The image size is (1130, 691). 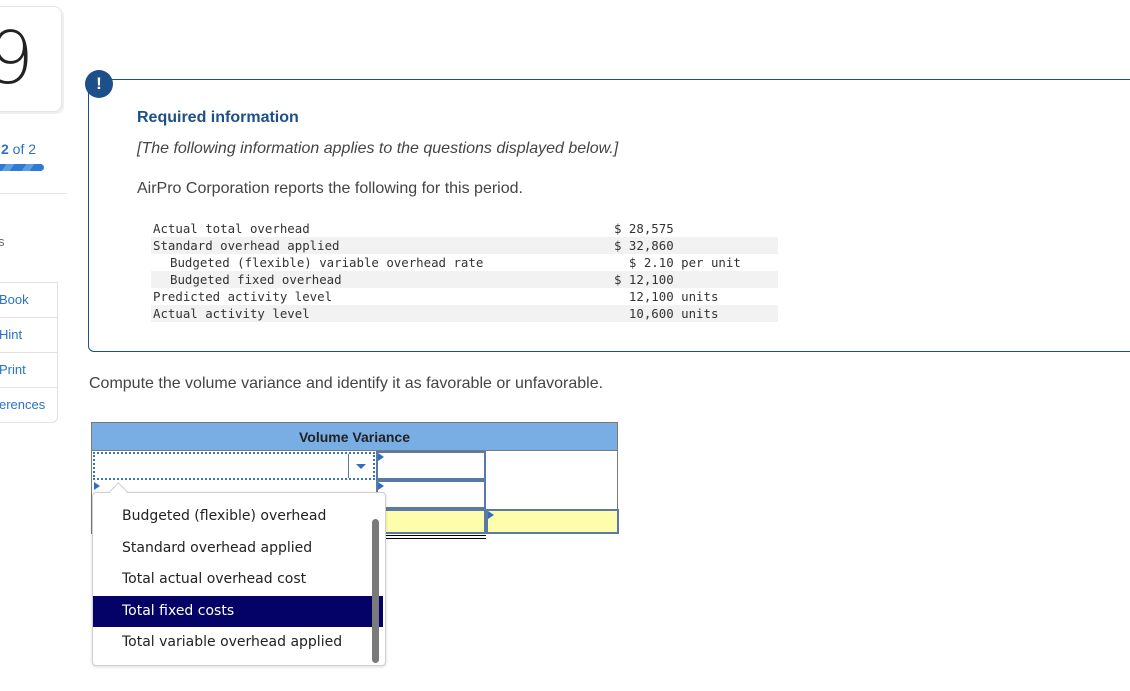 I want to click on dropdown-scrollbar, so click(x=375, y=591).